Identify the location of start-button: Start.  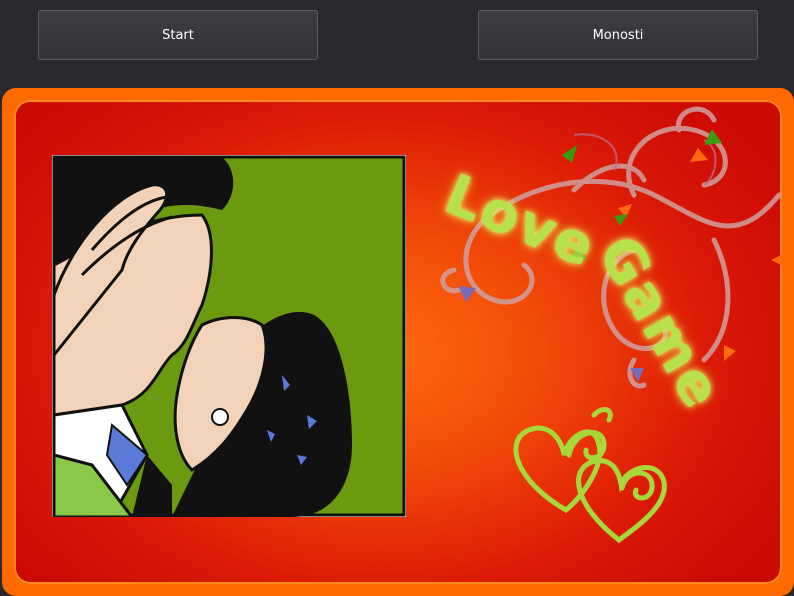
(178, 35).